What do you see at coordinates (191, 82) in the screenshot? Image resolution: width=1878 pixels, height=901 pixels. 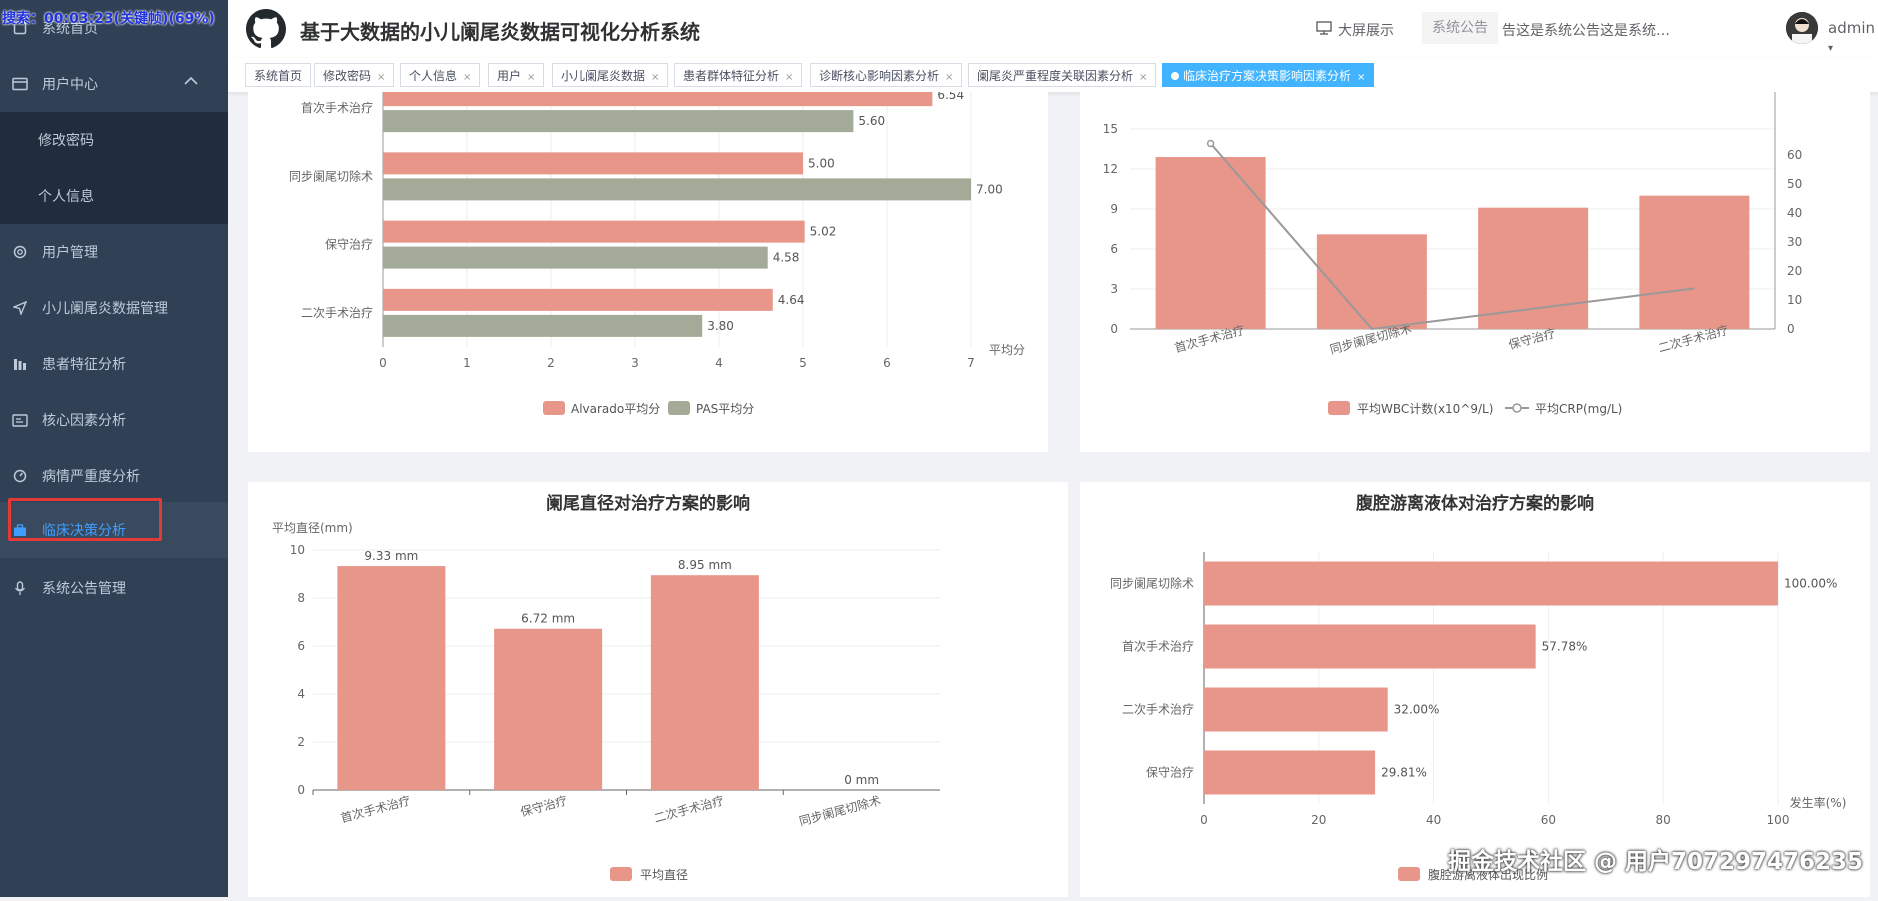 I see `chevron-up-icon` at bounding box center [191, 82].